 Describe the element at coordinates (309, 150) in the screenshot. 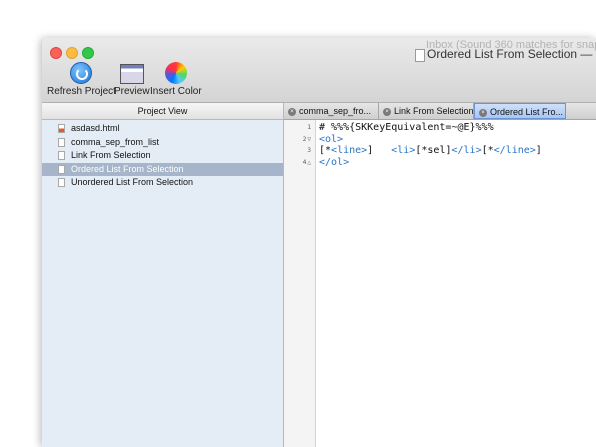

I see `line-number: 3` at that location.